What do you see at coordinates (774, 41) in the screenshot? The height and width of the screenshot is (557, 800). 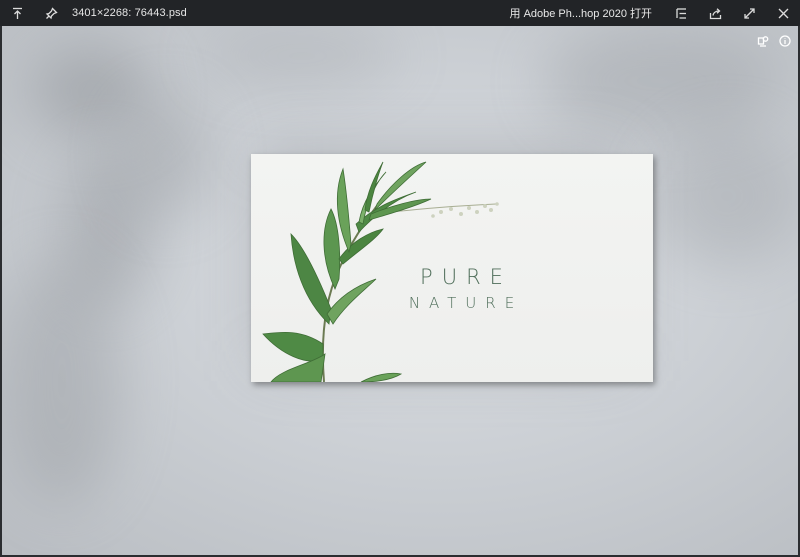 I see `viewer-toolbar` at bounding box center [774, 41].